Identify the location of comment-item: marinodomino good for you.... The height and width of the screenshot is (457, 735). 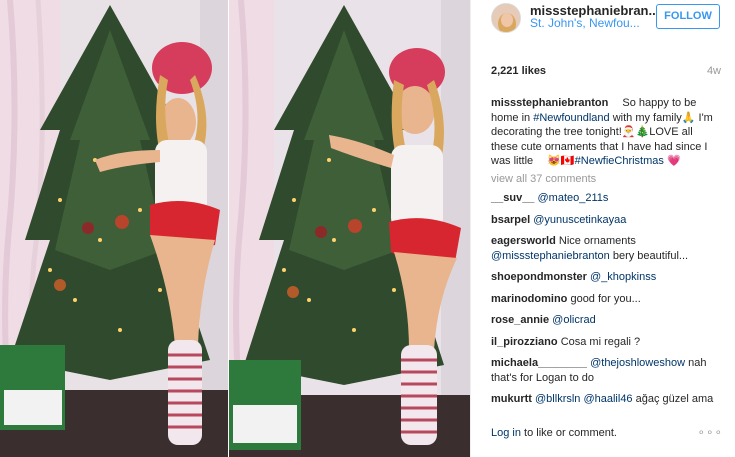
(606, 299).